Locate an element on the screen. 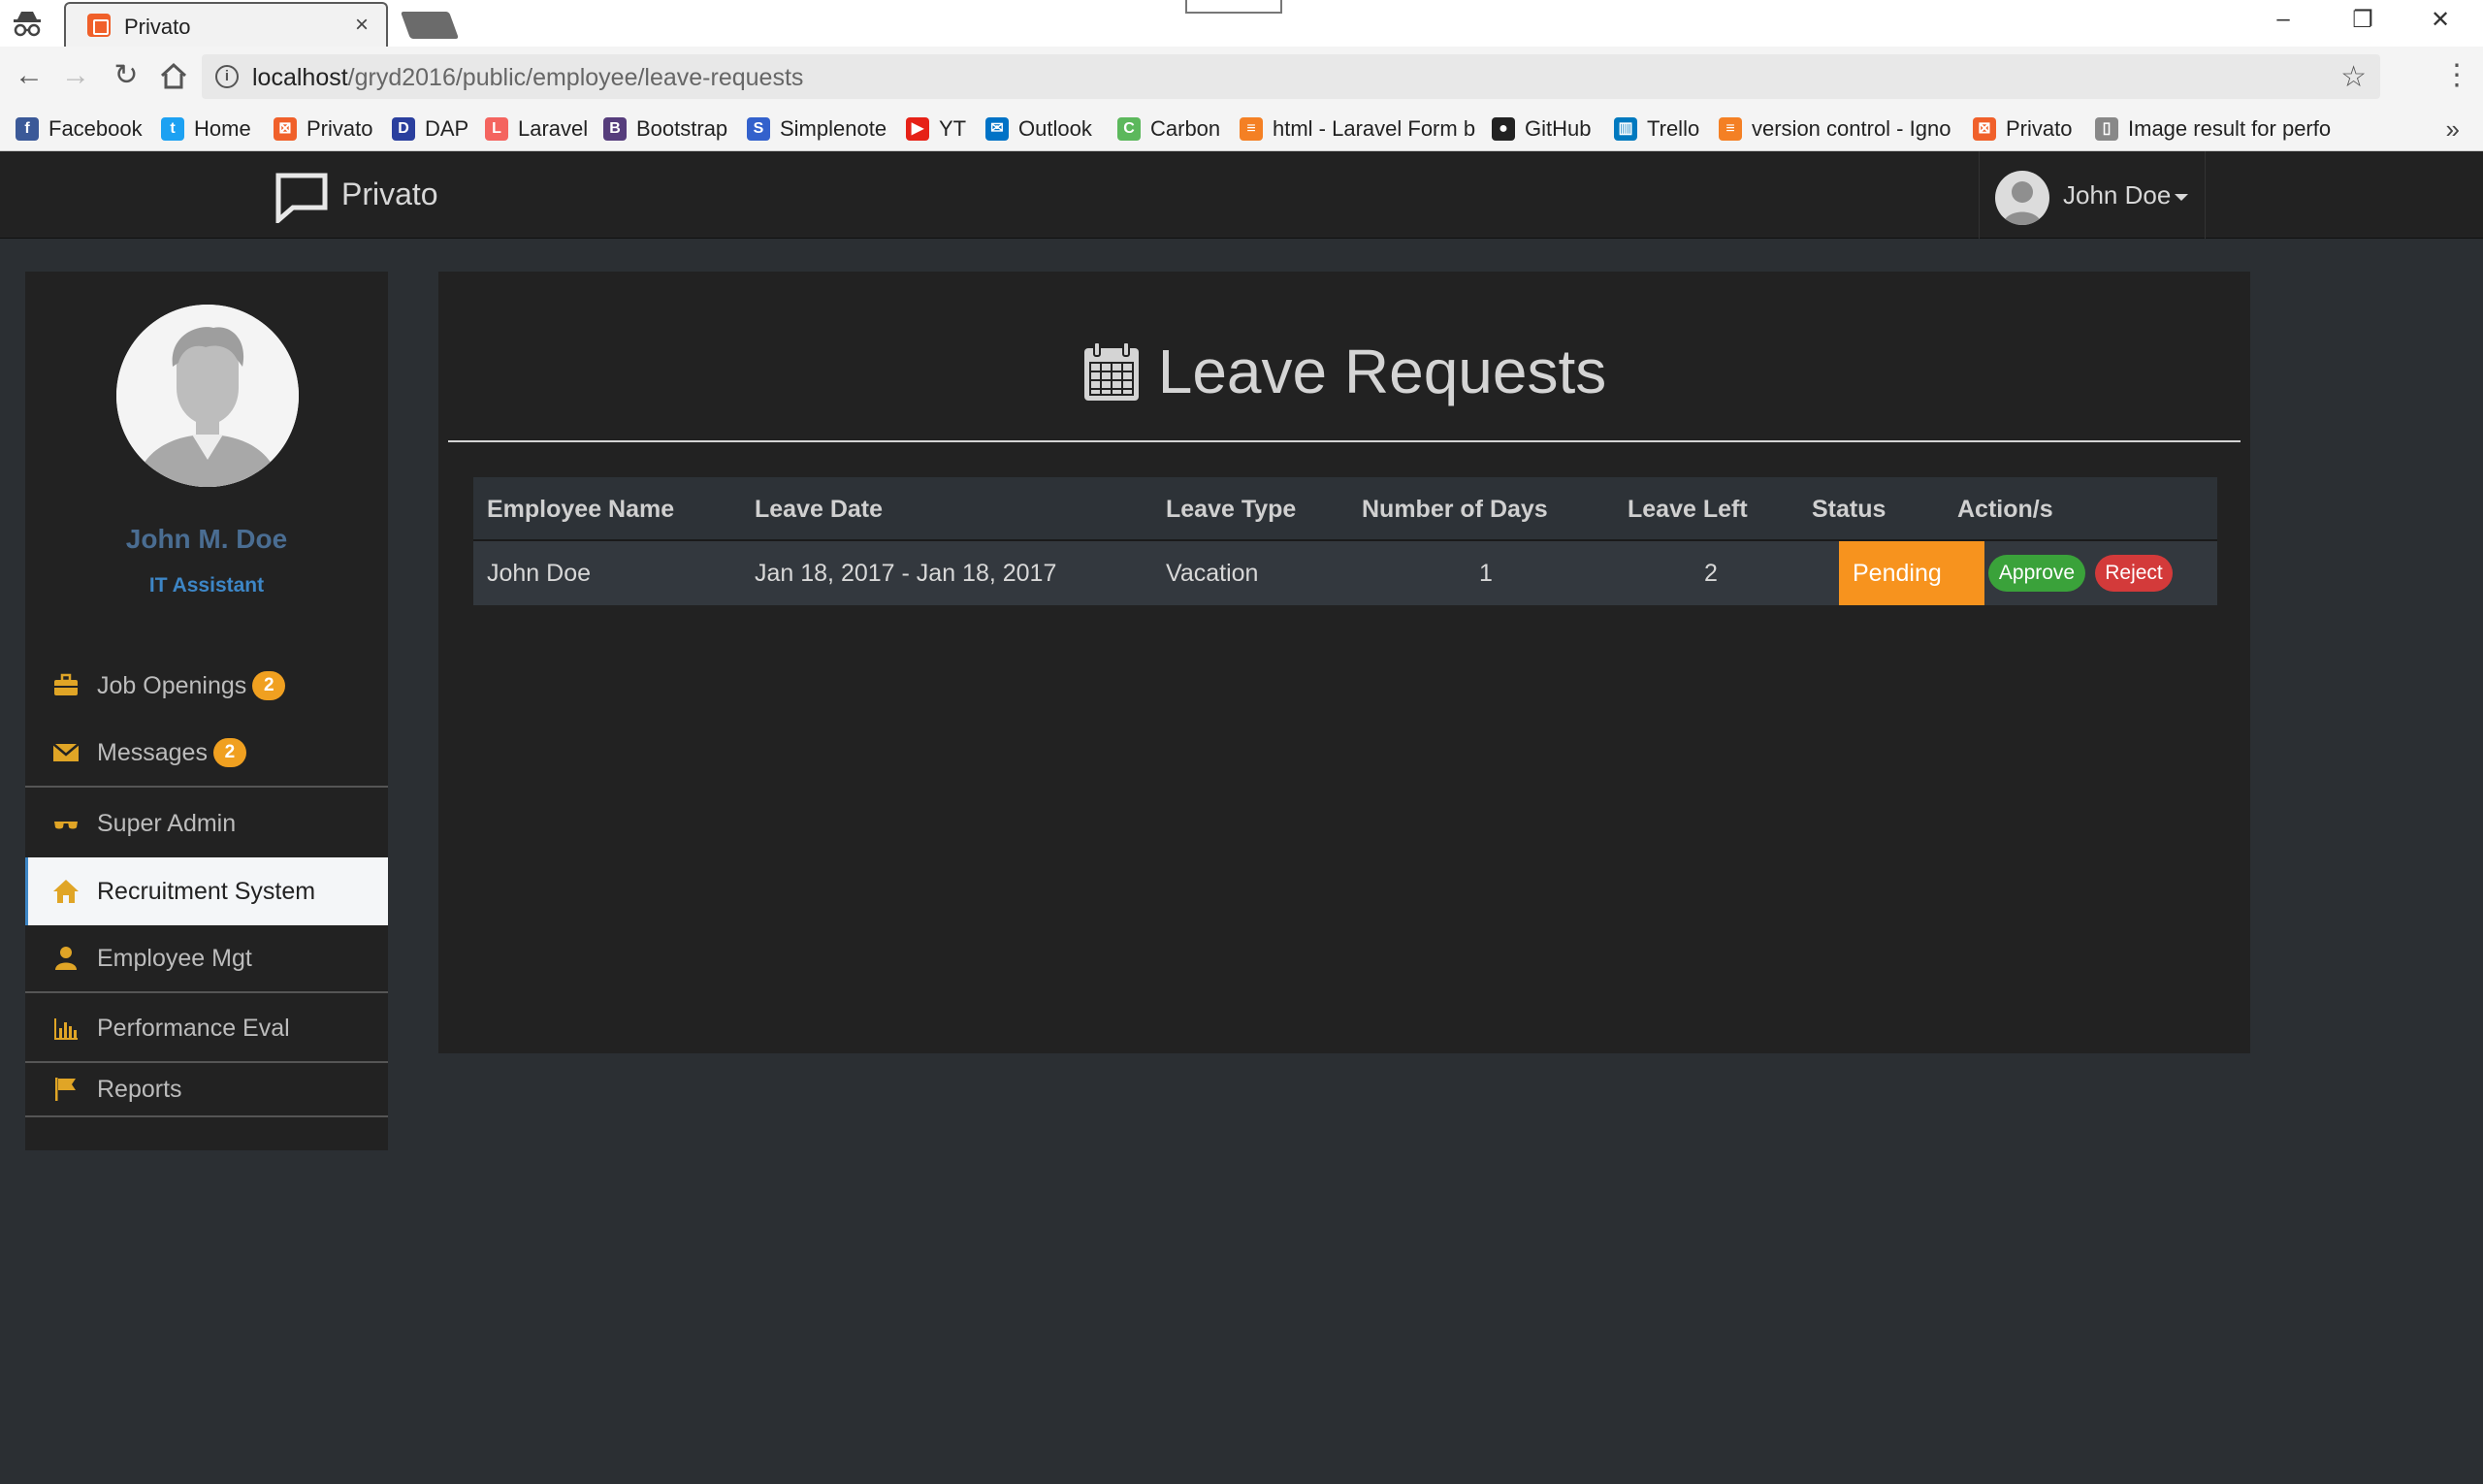  reload-icon: ↻ is located at coordinates (126, 75).